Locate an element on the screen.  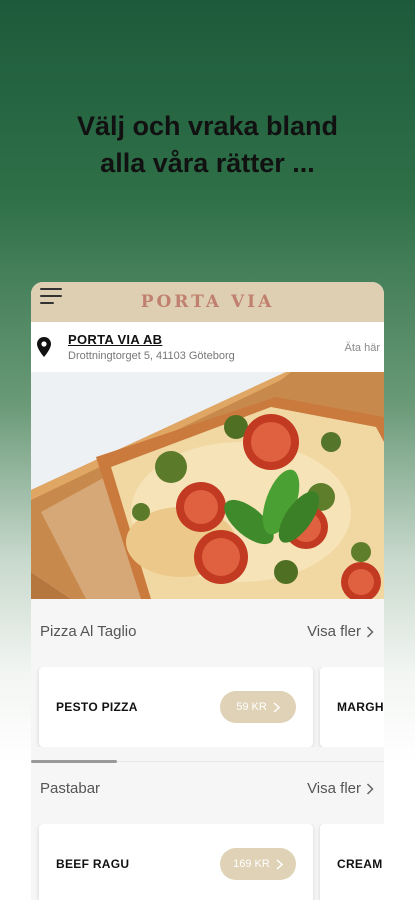
add-to-cart-button: 59 KR is located at coordinates (258, 707).